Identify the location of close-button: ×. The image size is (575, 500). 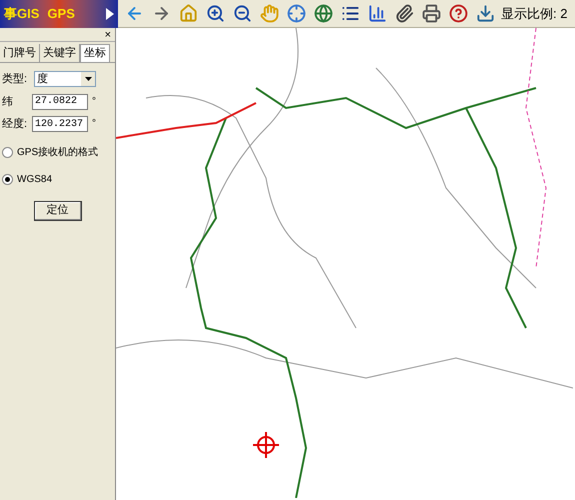
(107, 34).